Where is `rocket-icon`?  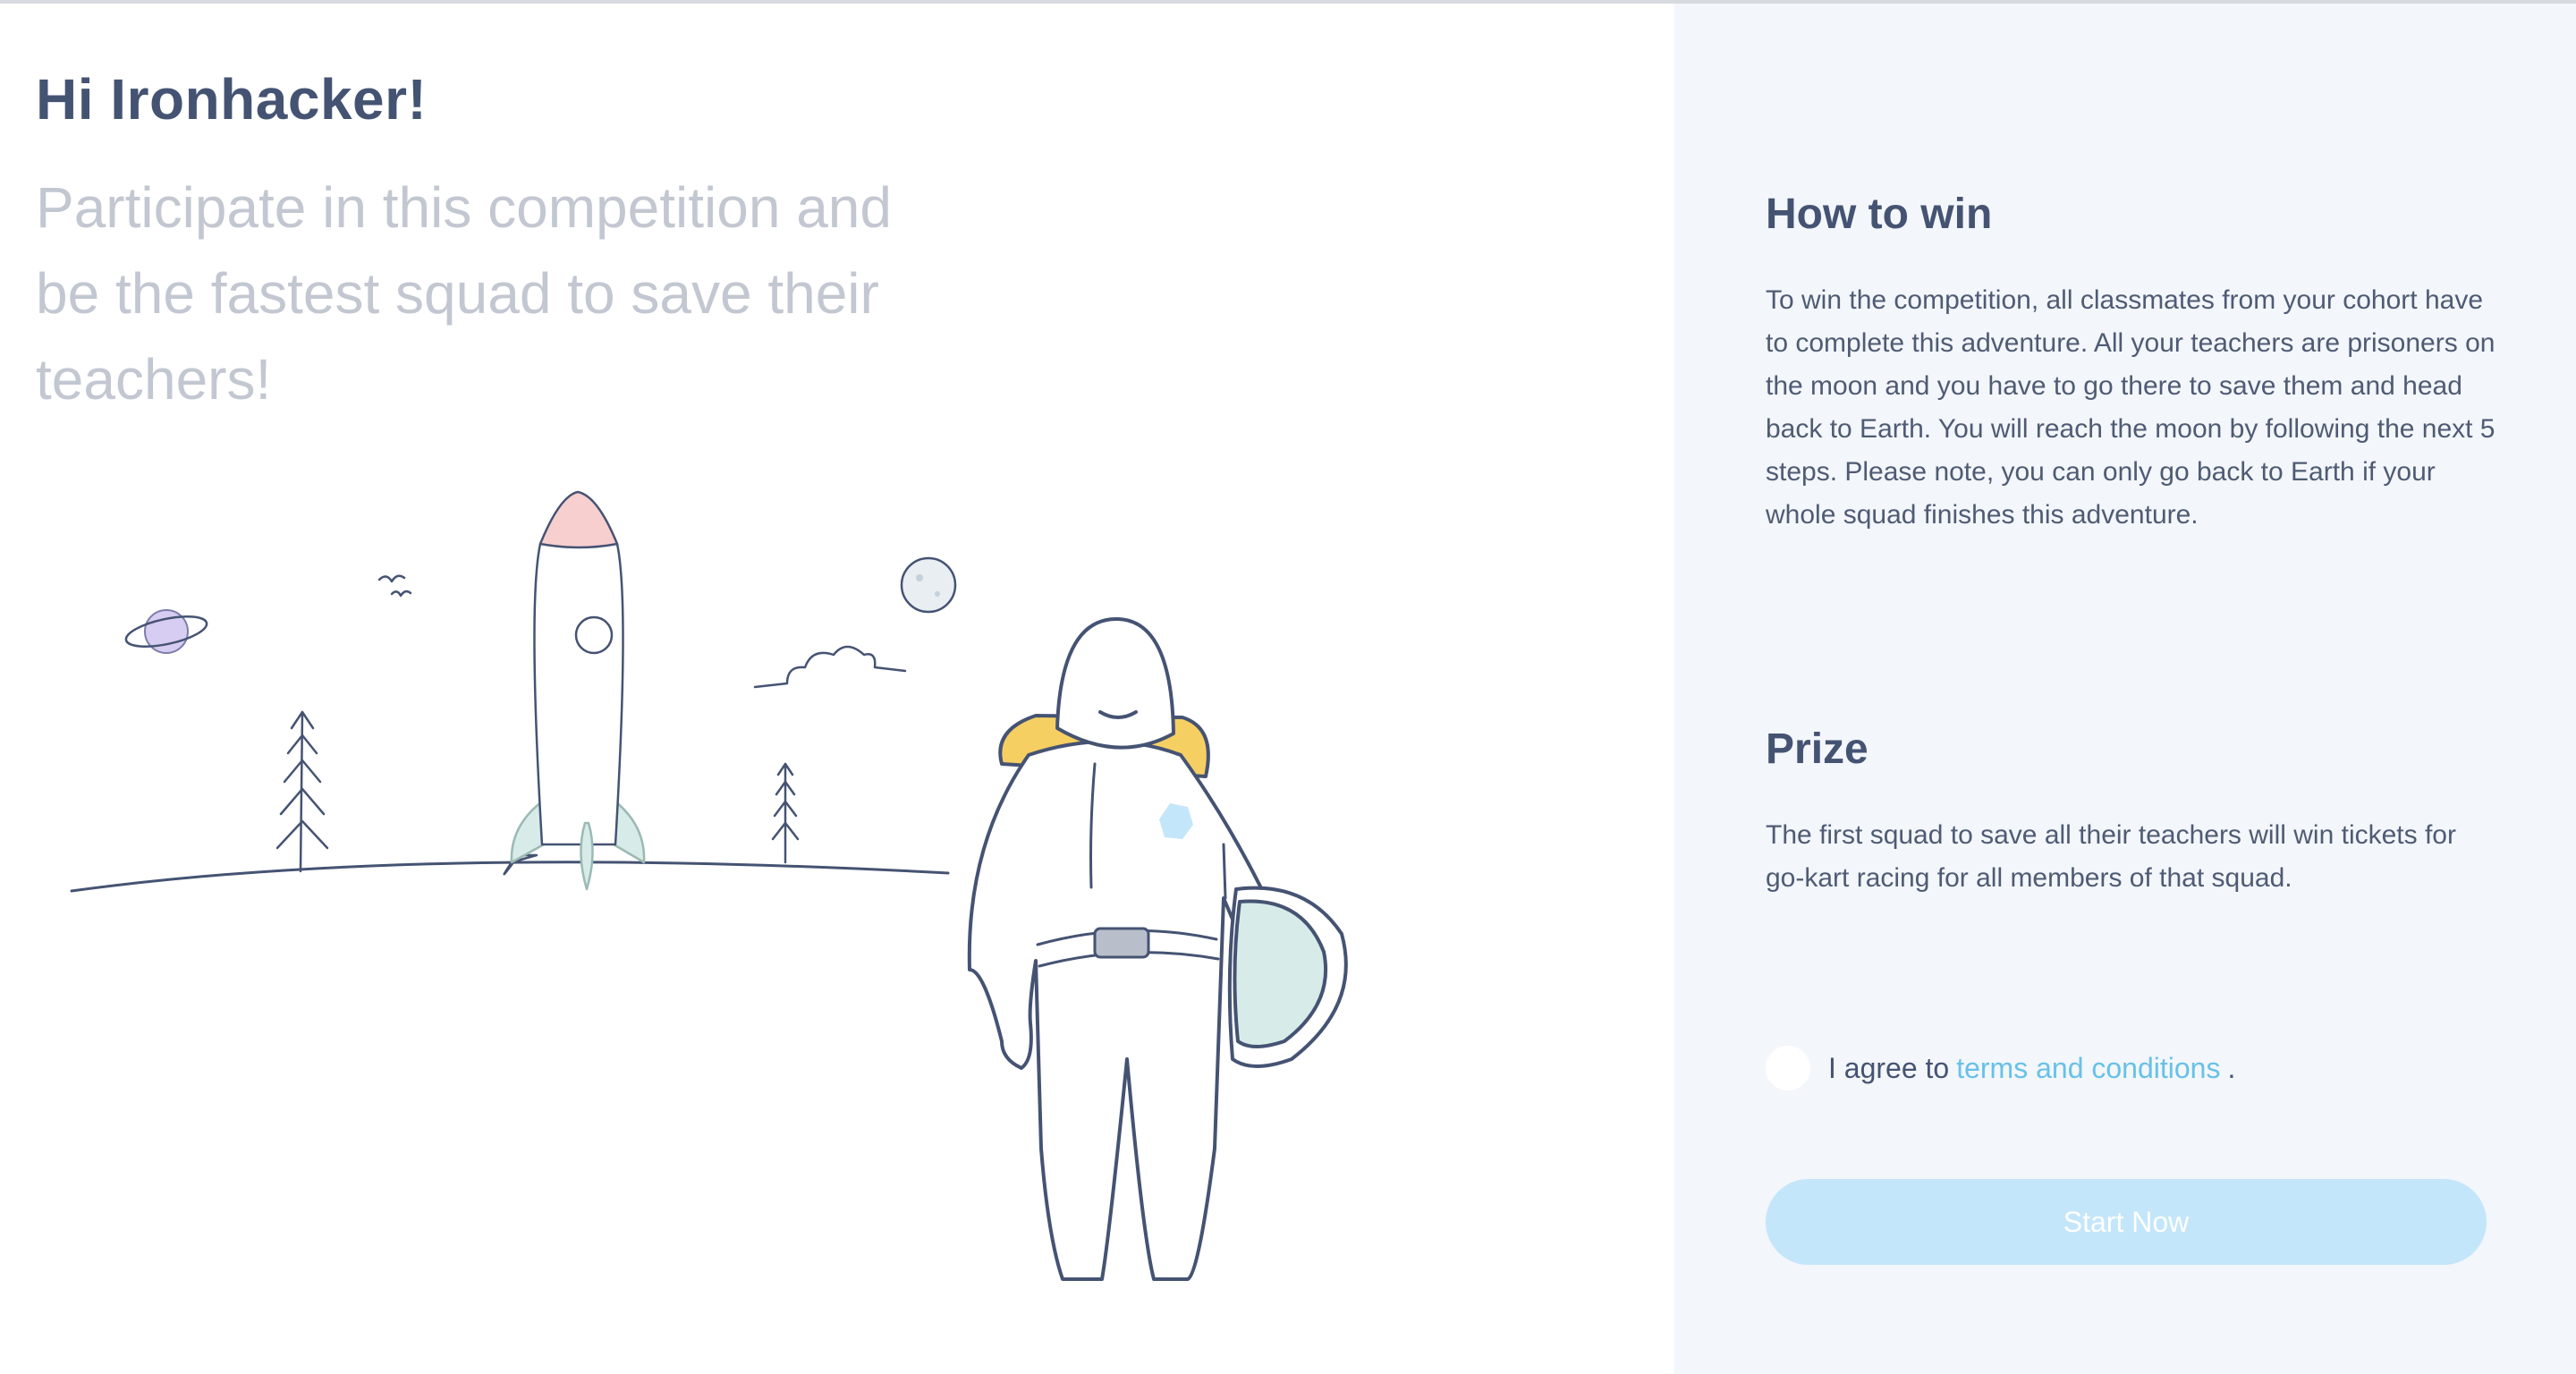 rocket-icon is located at coordinates (574, 690).